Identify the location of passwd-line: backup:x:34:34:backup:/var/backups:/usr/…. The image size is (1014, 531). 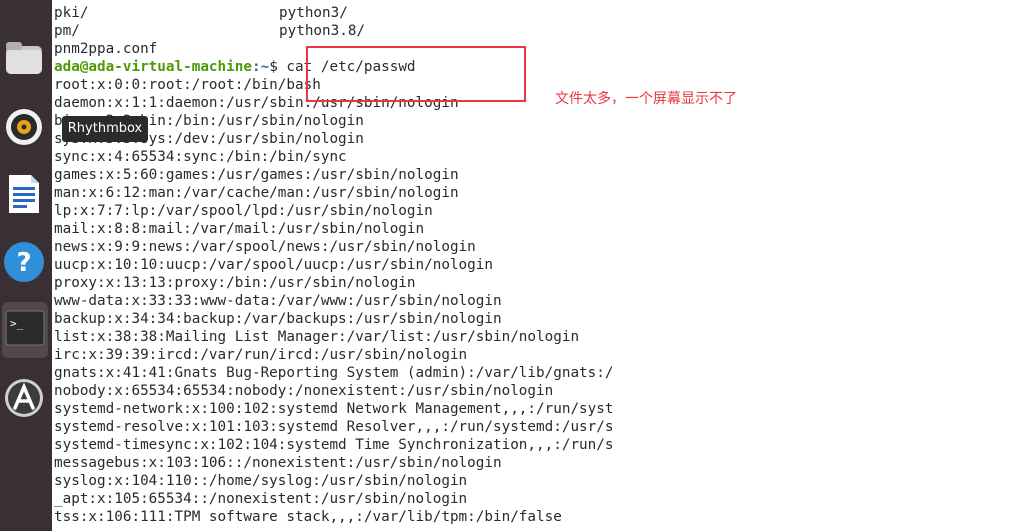
(278, 319).